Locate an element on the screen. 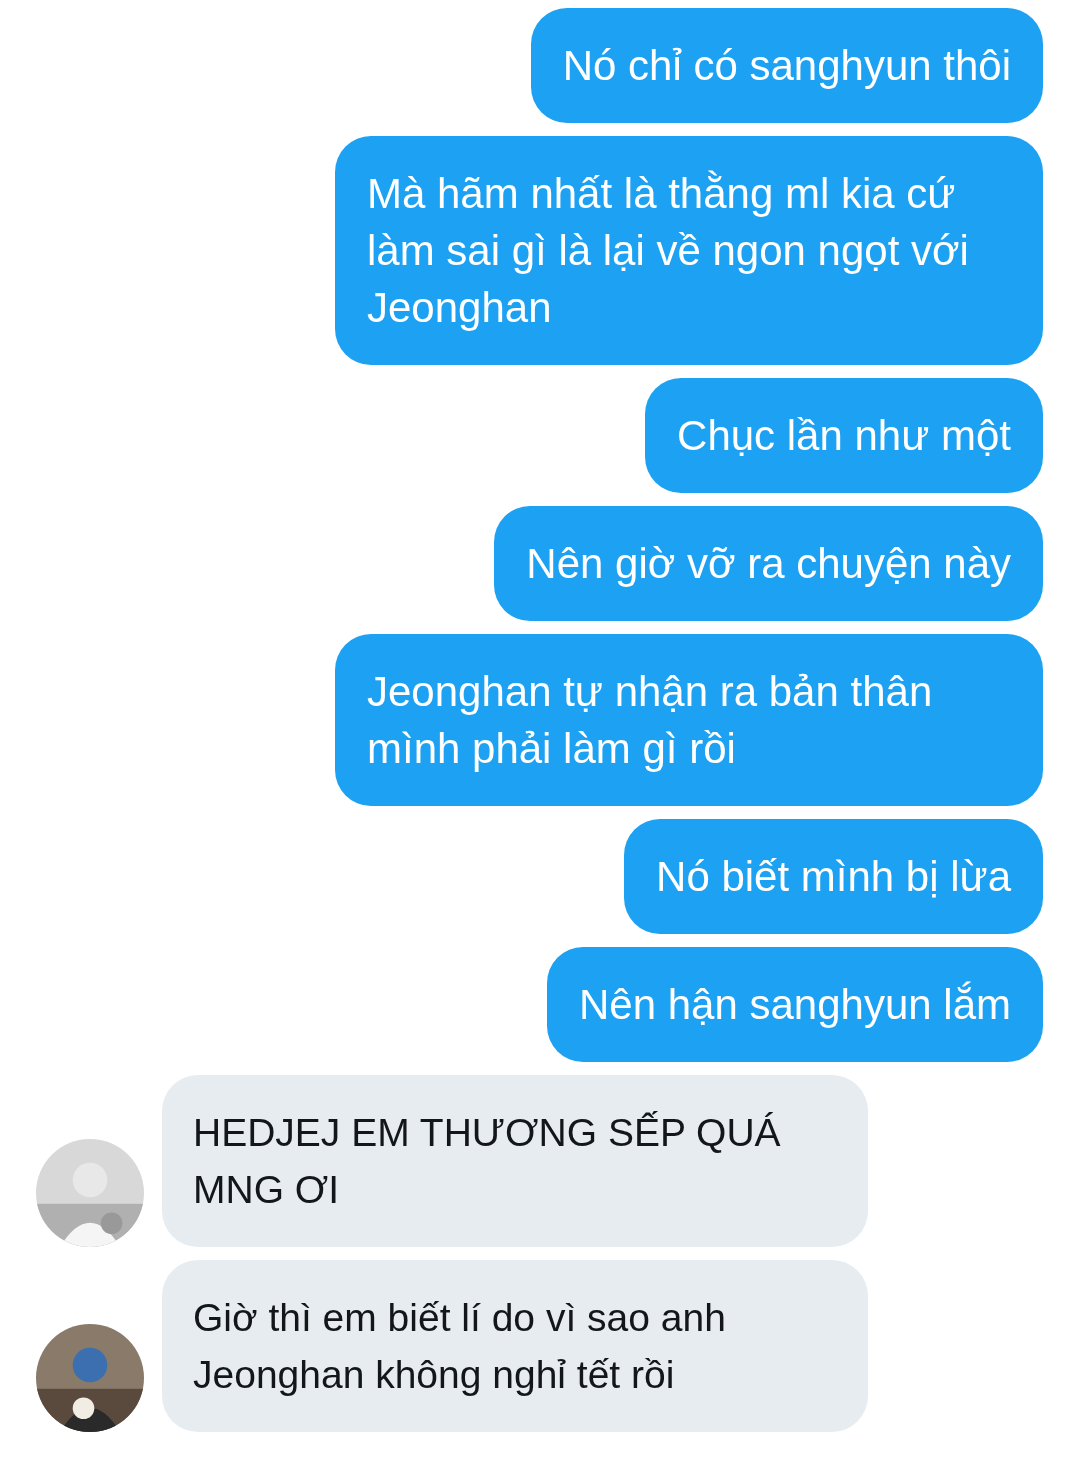  incoming-message: HEDJEJ EM THƯƠNG SẾP QUÁ MNG ƠI is located at coordinates (515, 1161).